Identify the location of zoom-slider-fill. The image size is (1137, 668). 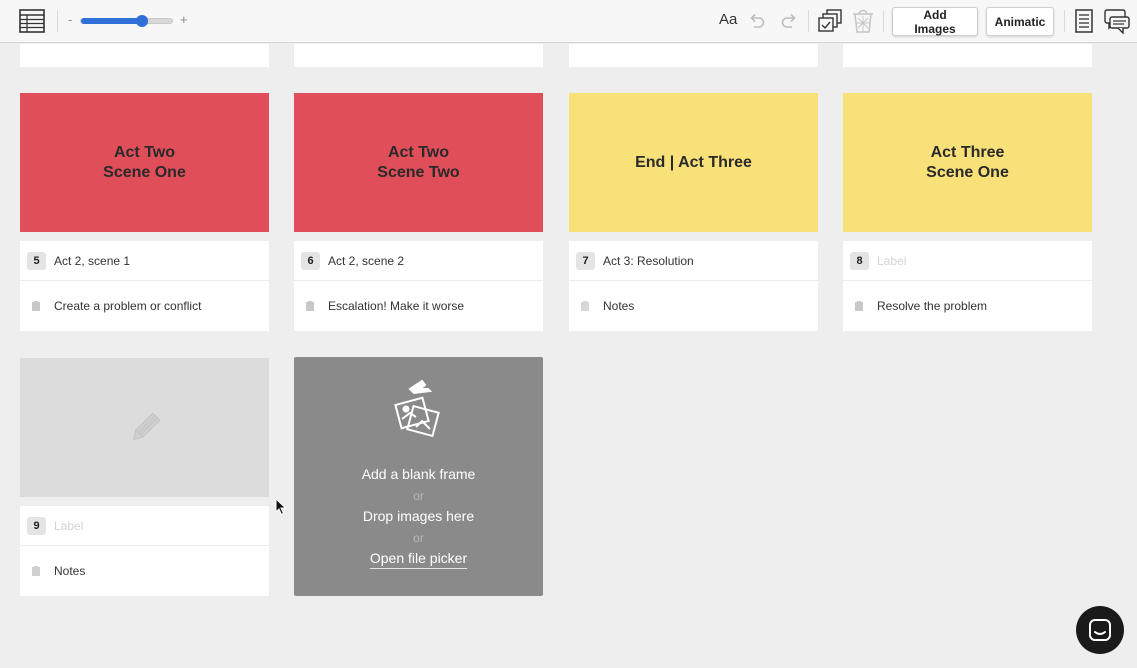
(111, 21).